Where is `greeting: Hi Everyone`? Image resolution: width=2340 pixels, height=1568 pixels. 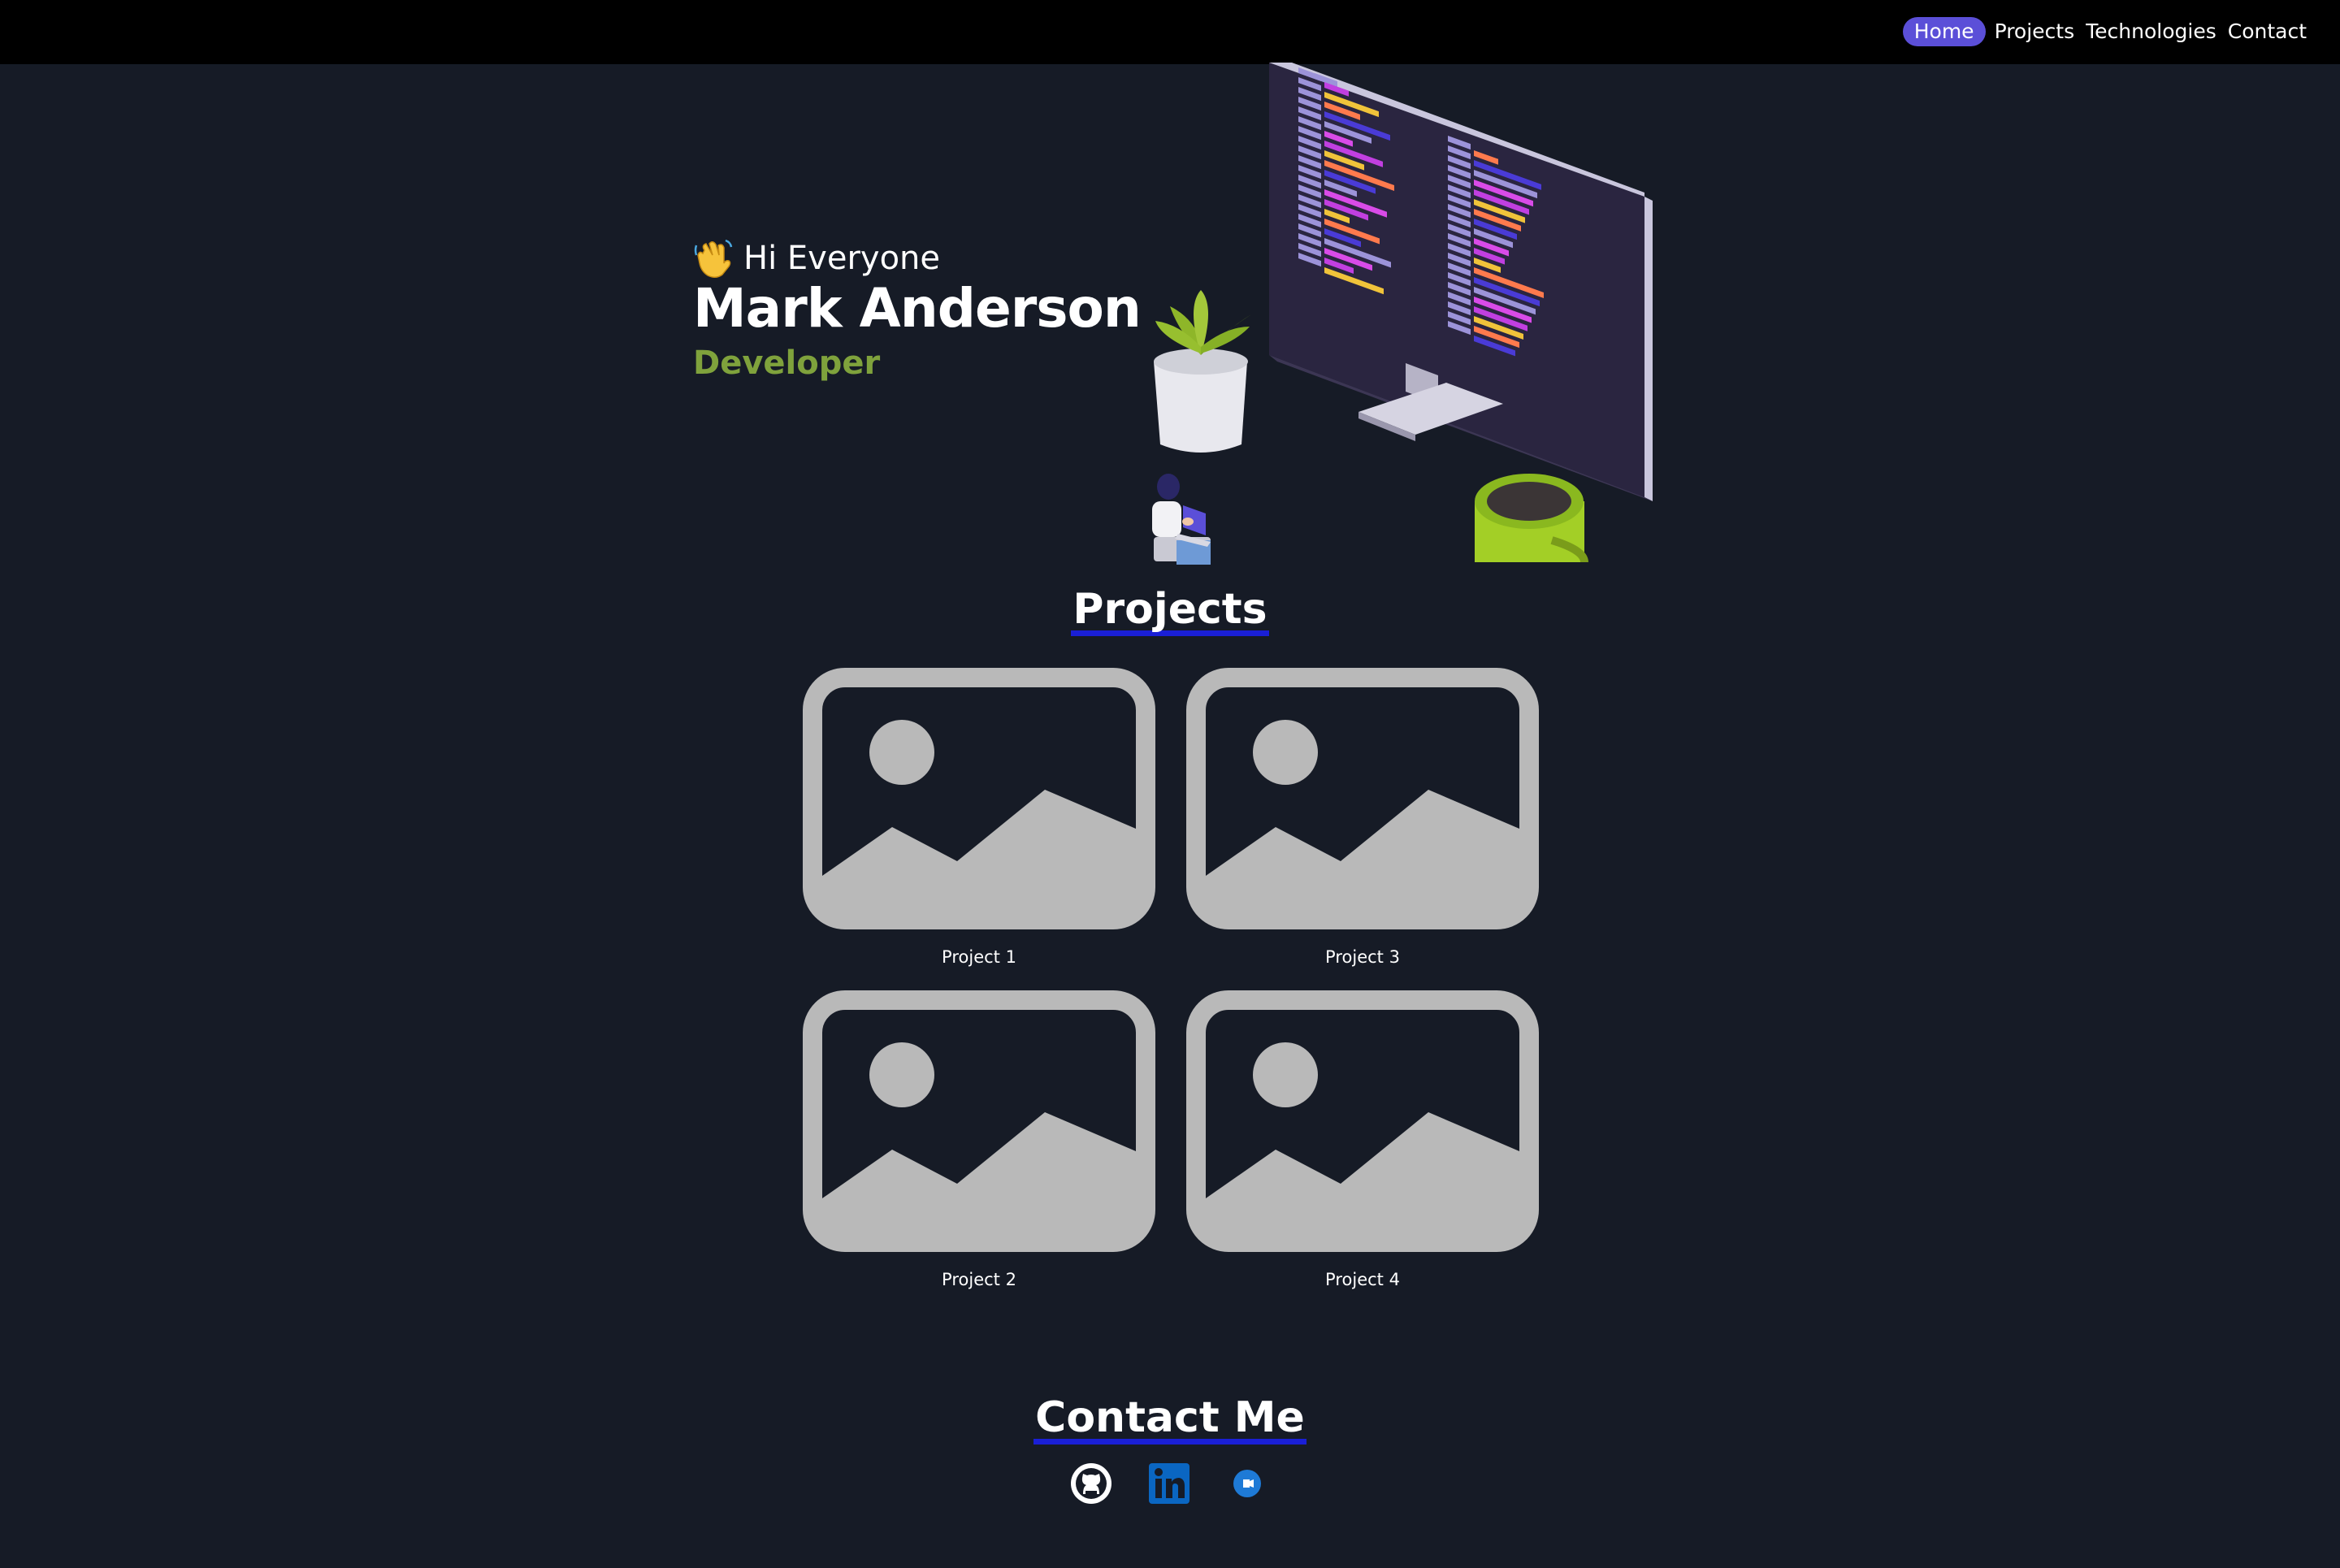
greeting: Hi Everyone is located at coordinates (917, 258).